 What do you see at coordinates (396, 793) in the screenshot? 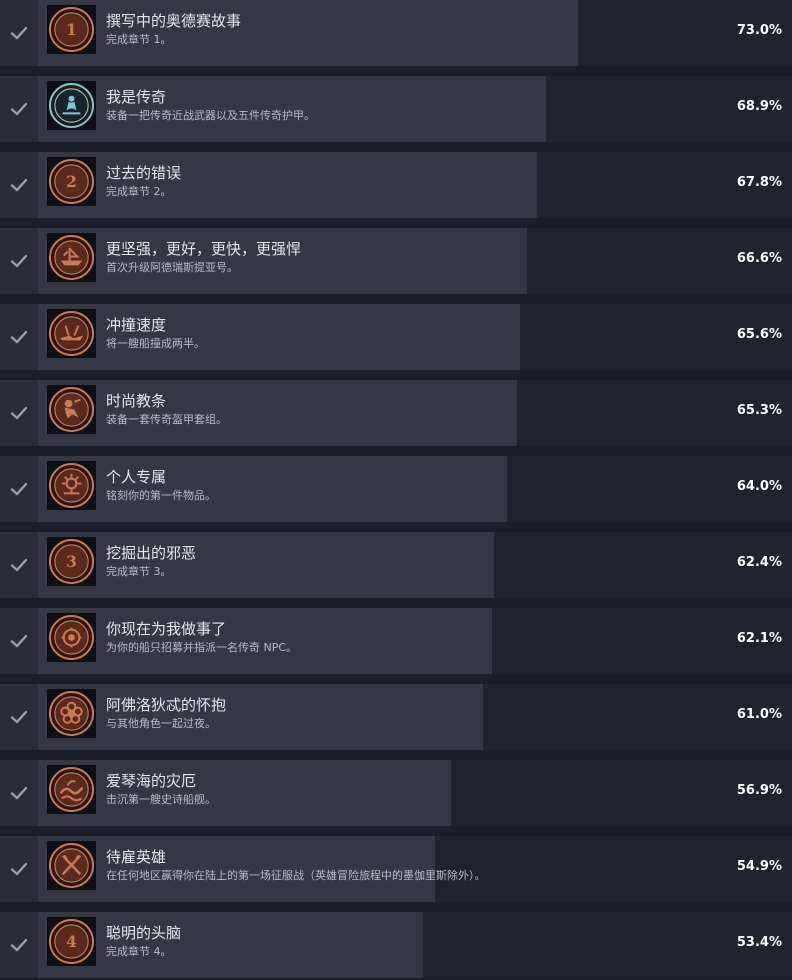
I see `achievement-row: 爱琴海的灾厄击沉第一艘史诗船舰。 56.9%` at bounding box center [396, 793].